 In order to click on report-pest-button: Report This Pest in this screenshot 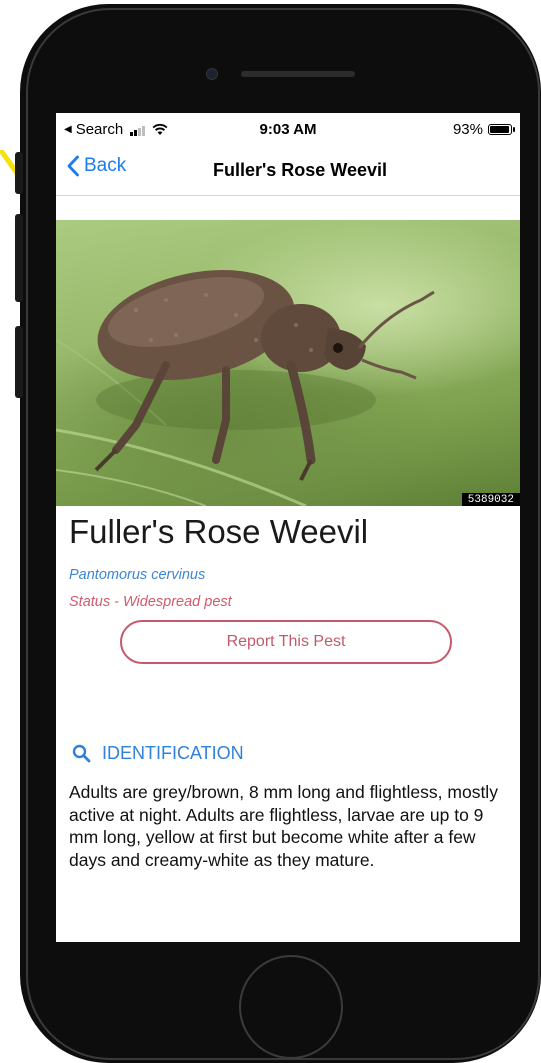, I will do `click(286, 642)`.